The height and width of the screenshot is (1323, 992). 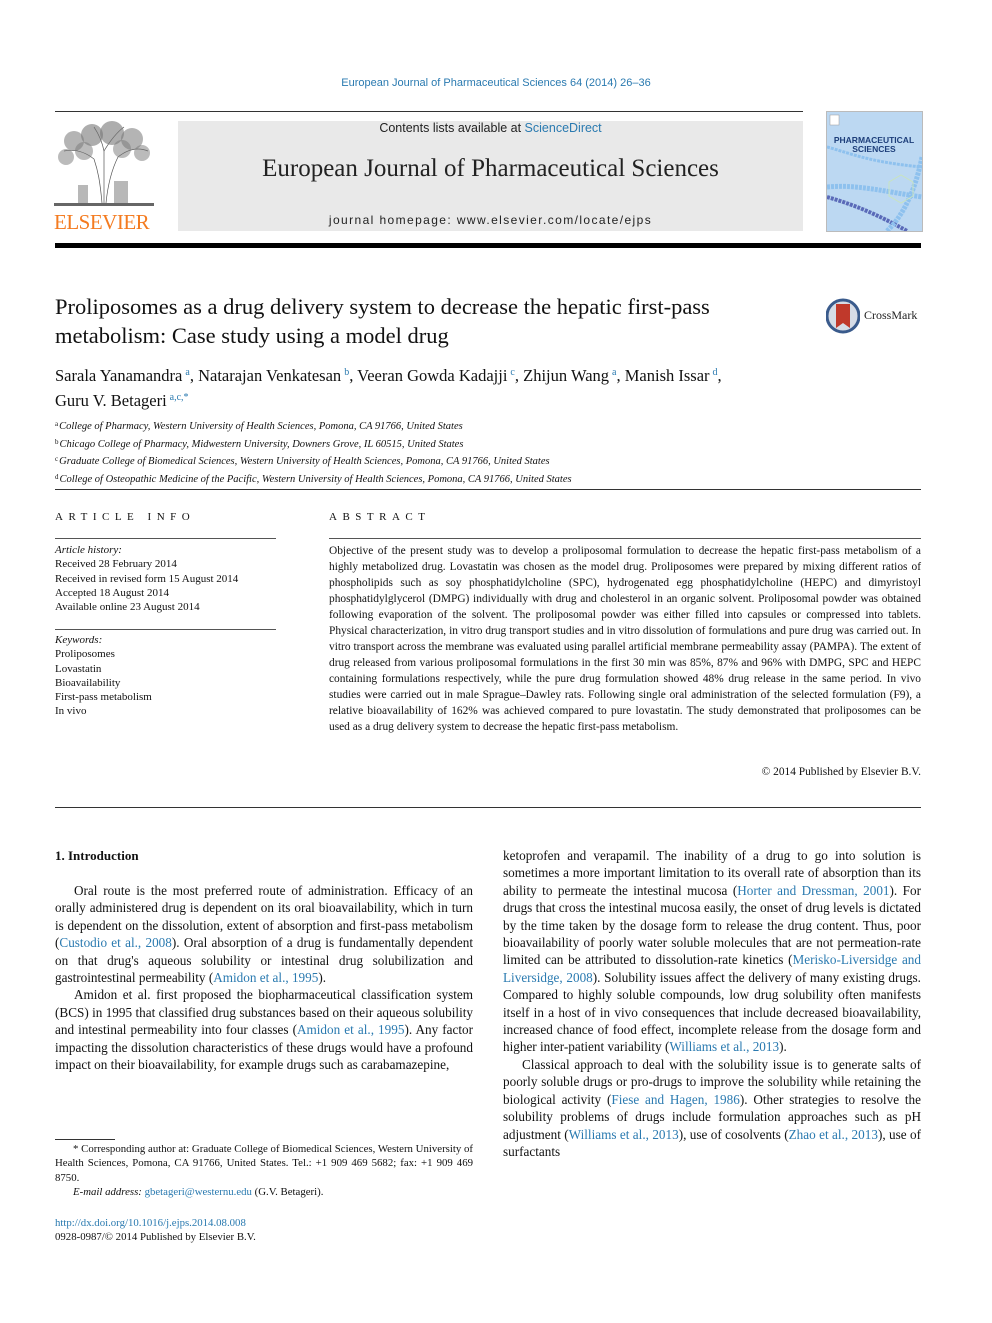 I want to click on elsevier-logo: ELSEVIER, so click(x=105, y=177).